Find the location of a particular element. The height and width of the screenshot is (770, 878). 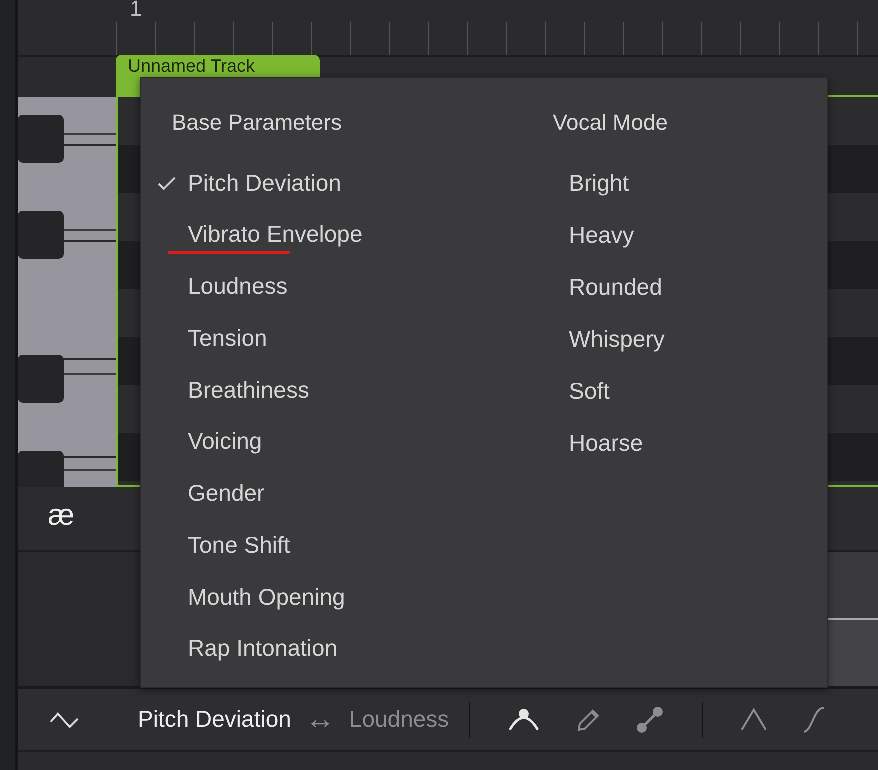

menu-item: Heavy is located at coordinates (585, 248).